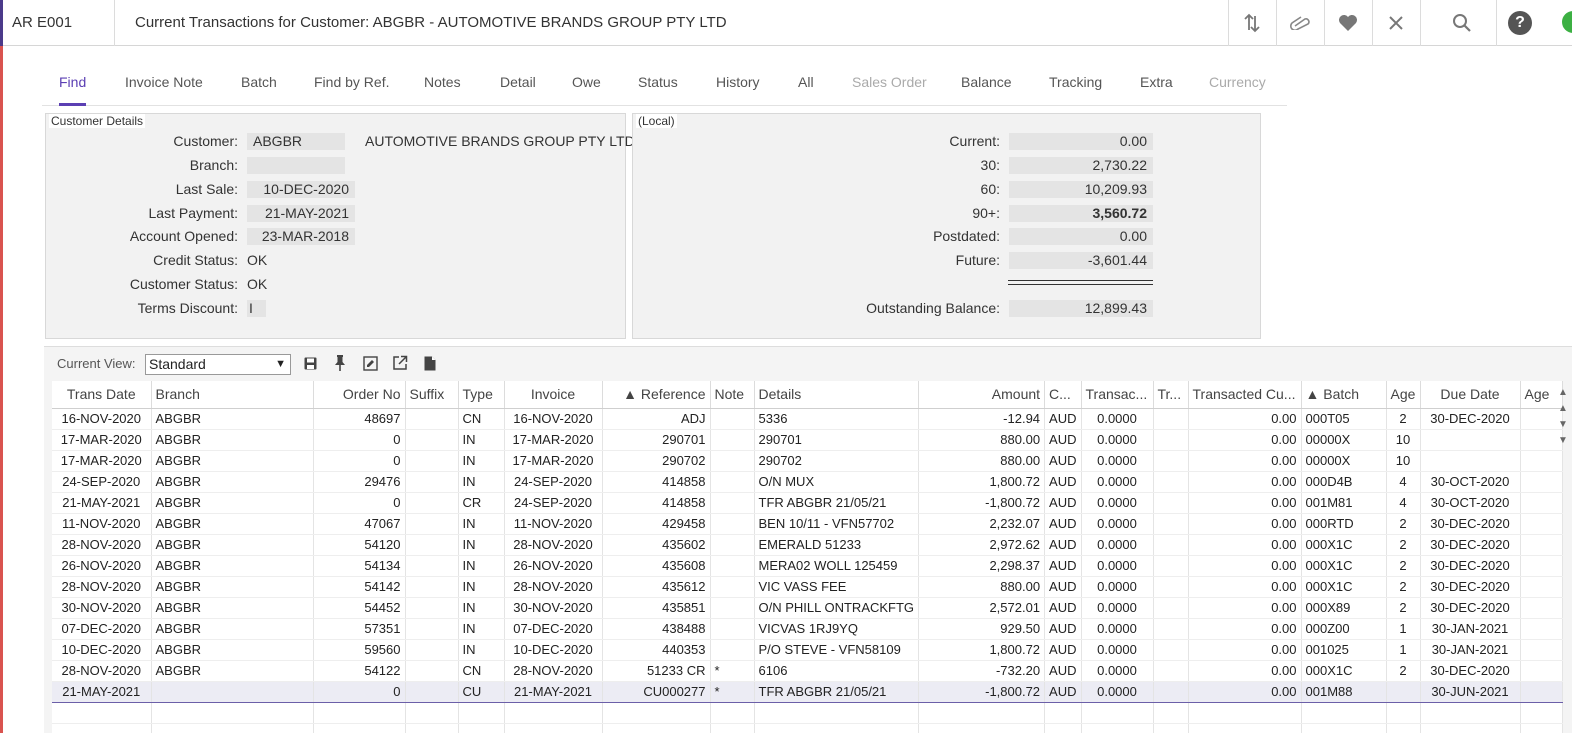 The image size is (1572, 733). Describe the element at coordinates (351, 86) in the screenshot. I see `tab-find-by-ref: Find by Ref.` at that location.